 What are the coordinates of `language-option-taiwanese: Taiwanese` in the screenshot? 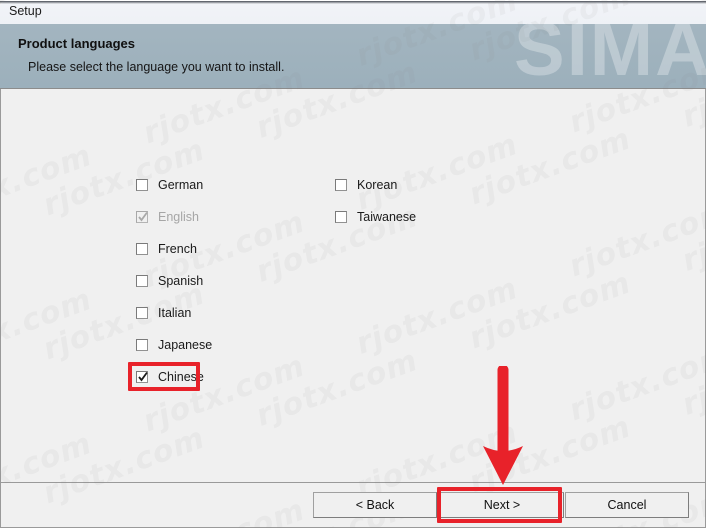 It's located at (375, 217).